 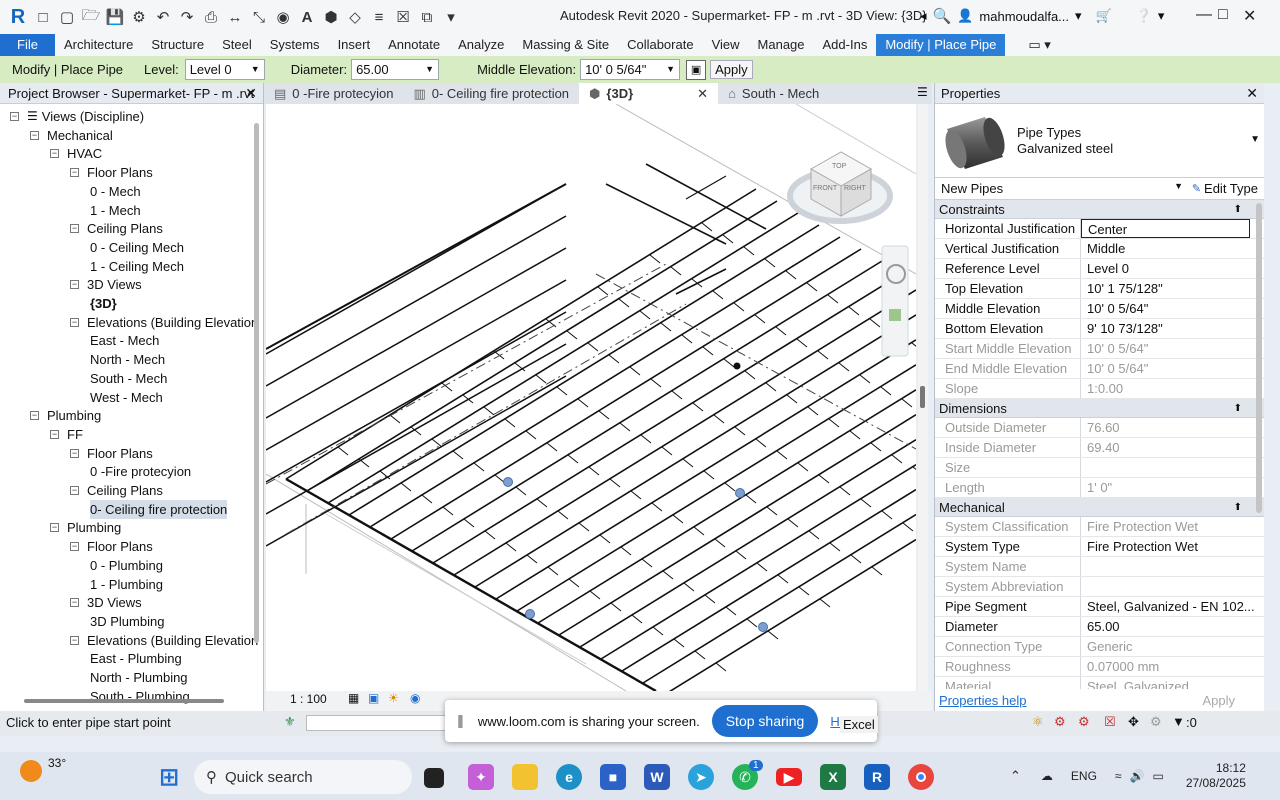 What do you see at coordinates (1178, 721) in the screenshot?
I see `filter-icon: ▼` at bounding box center [1178, 721].